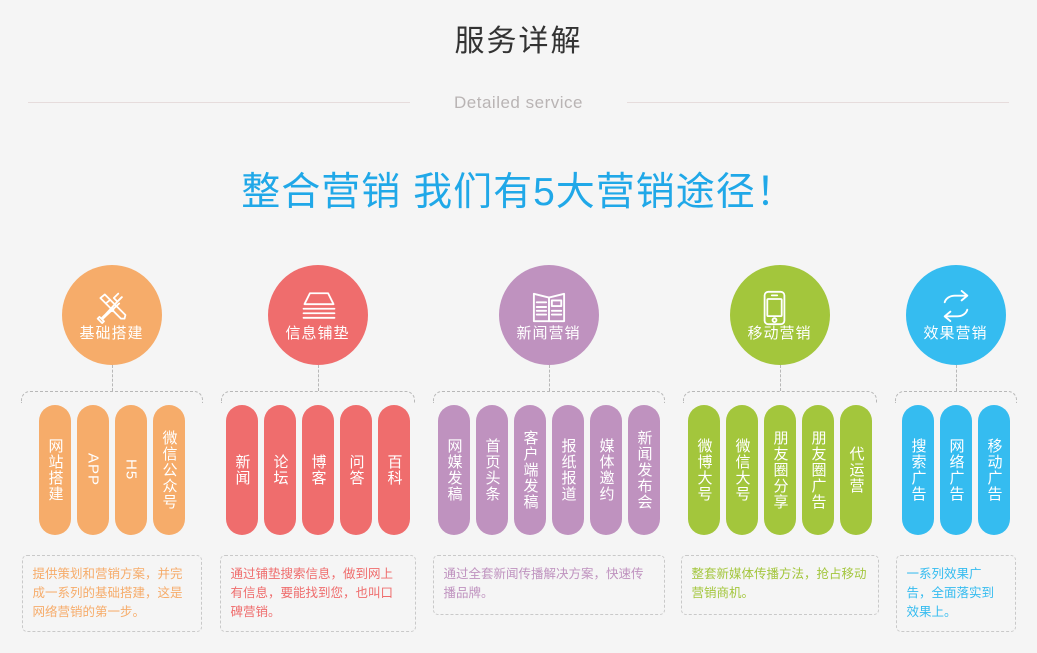 The height and width of the screenshot is (653, 1037). Describe the element at coordinates (779, 585) in the screenshot. I see `channel-description: 整套新媒体传播方法，抢占移动营销商机。` at that location.